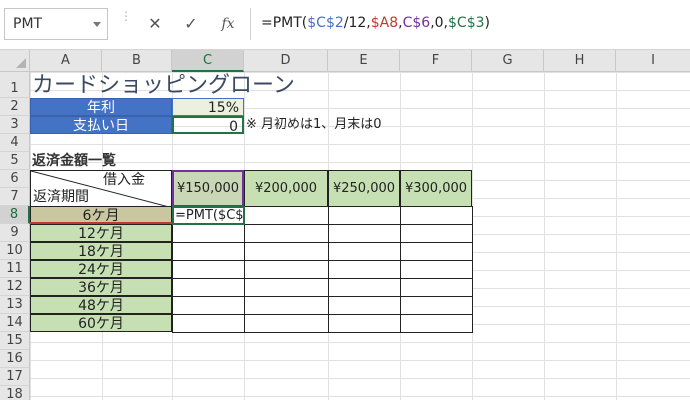 This screenshot has width=690, height=400. What do you see at coordinates (384, 23) in the screenshot?
I see `formula-token: $A8` at bounding box center [384, 23].